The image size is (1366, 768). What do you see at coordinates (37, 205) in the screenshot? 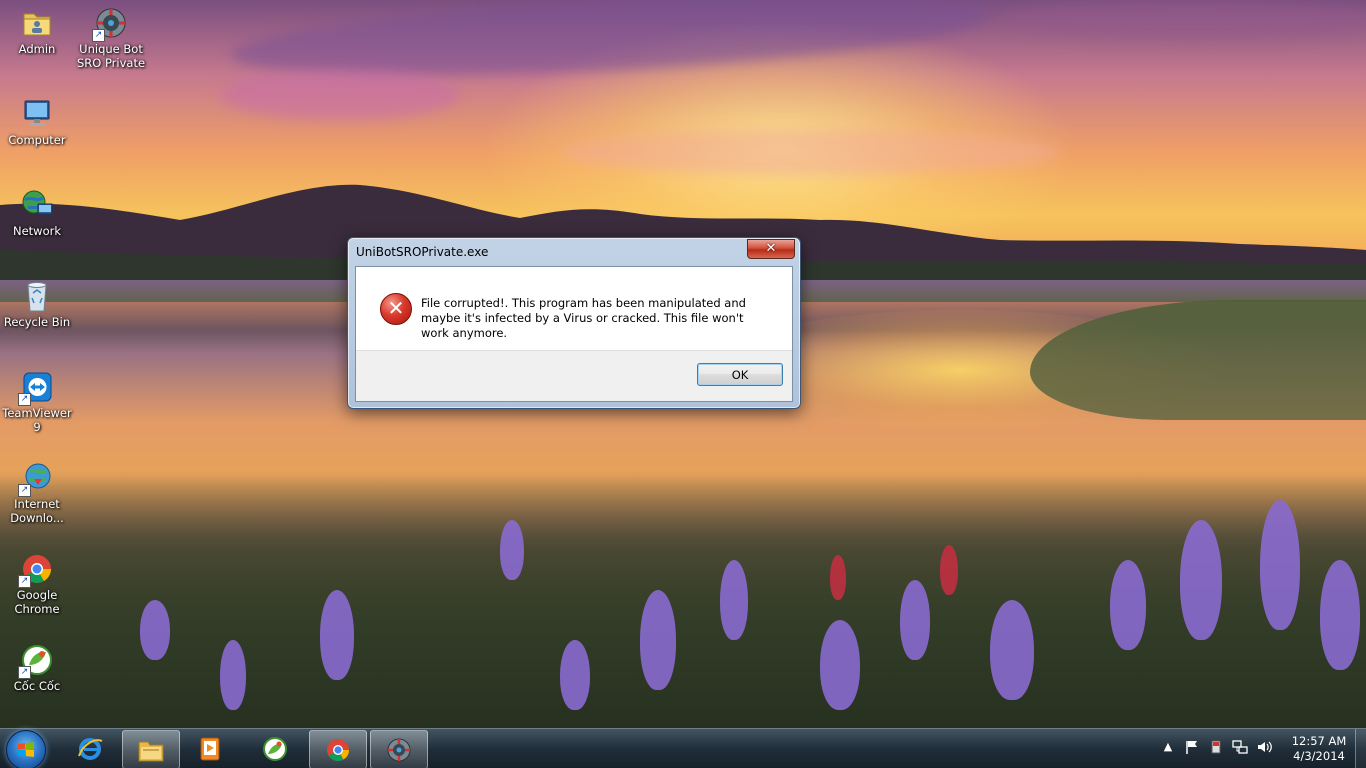
I see `network-globe-icon` at bounding box center [37, 205].